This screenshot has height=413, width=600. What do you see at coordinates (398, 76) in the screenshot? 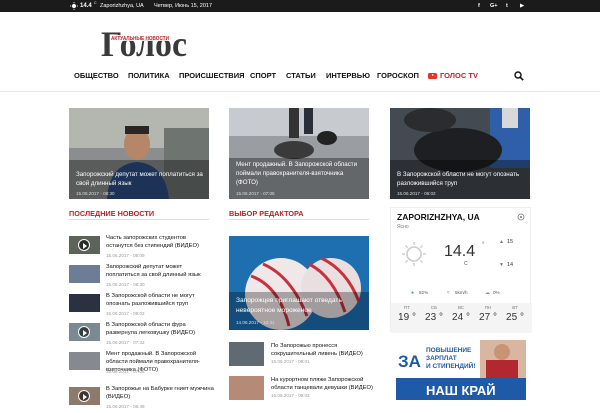
I see `nav-item-horoscope: ГОРОСКОП` at bounding box center [398, 76].